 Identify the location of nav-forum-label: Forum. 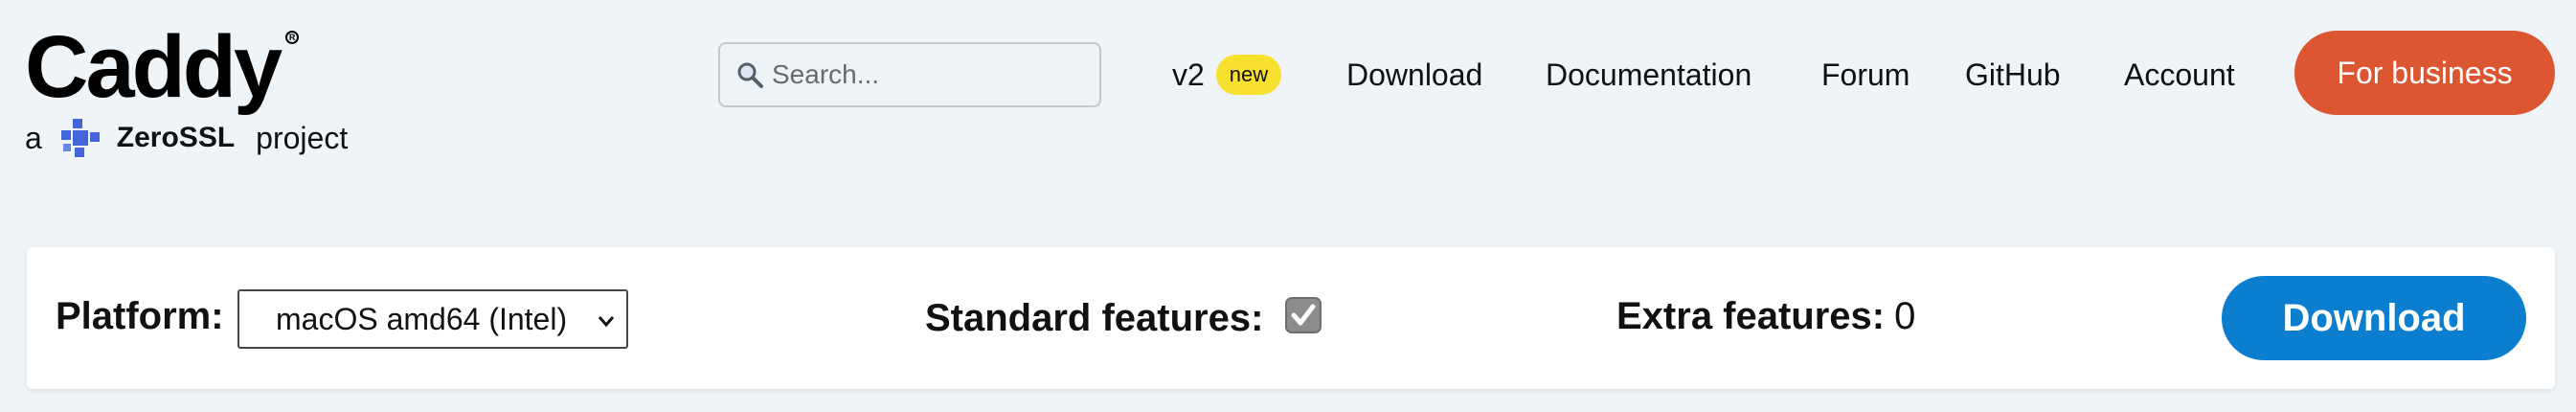
(1865, 74).